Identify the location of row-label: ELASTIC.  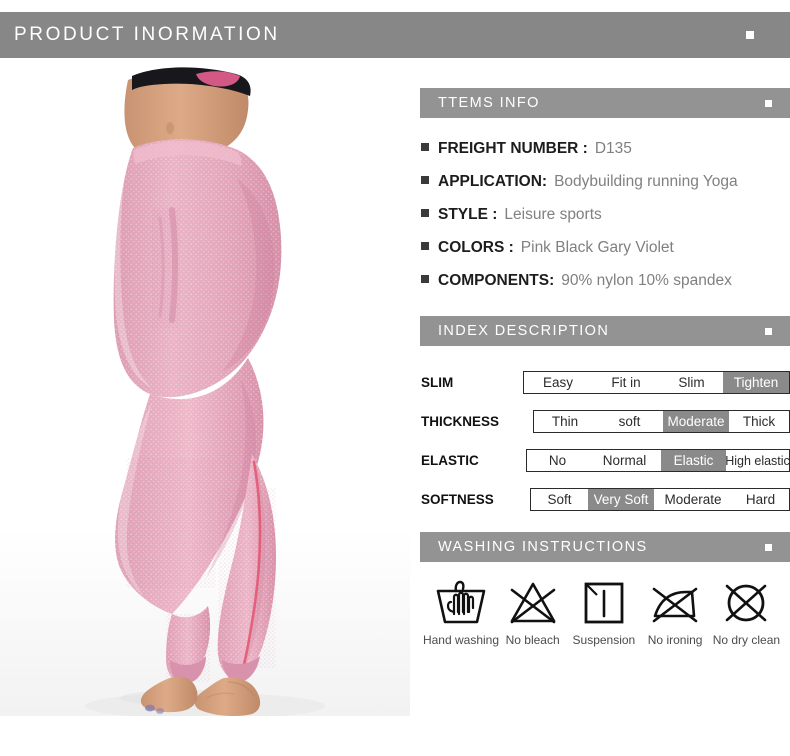
(450, 460).